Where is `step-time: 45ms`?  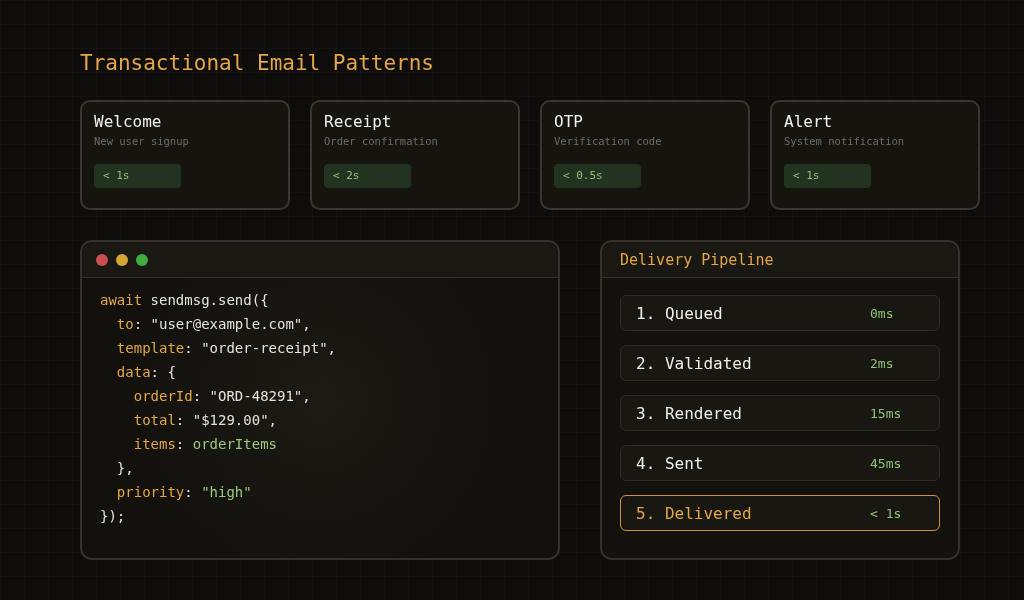 step-time: 45ms is located at coordinates (886, 463).